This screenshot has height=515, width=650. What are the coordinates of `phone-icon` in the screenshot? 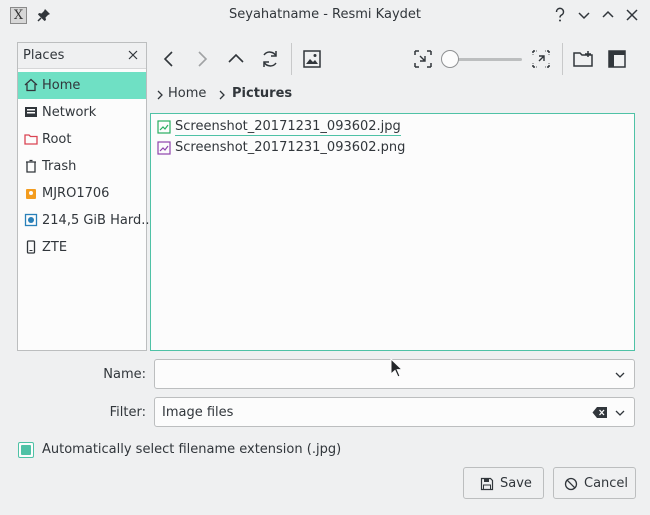 It's located at (31, 247).